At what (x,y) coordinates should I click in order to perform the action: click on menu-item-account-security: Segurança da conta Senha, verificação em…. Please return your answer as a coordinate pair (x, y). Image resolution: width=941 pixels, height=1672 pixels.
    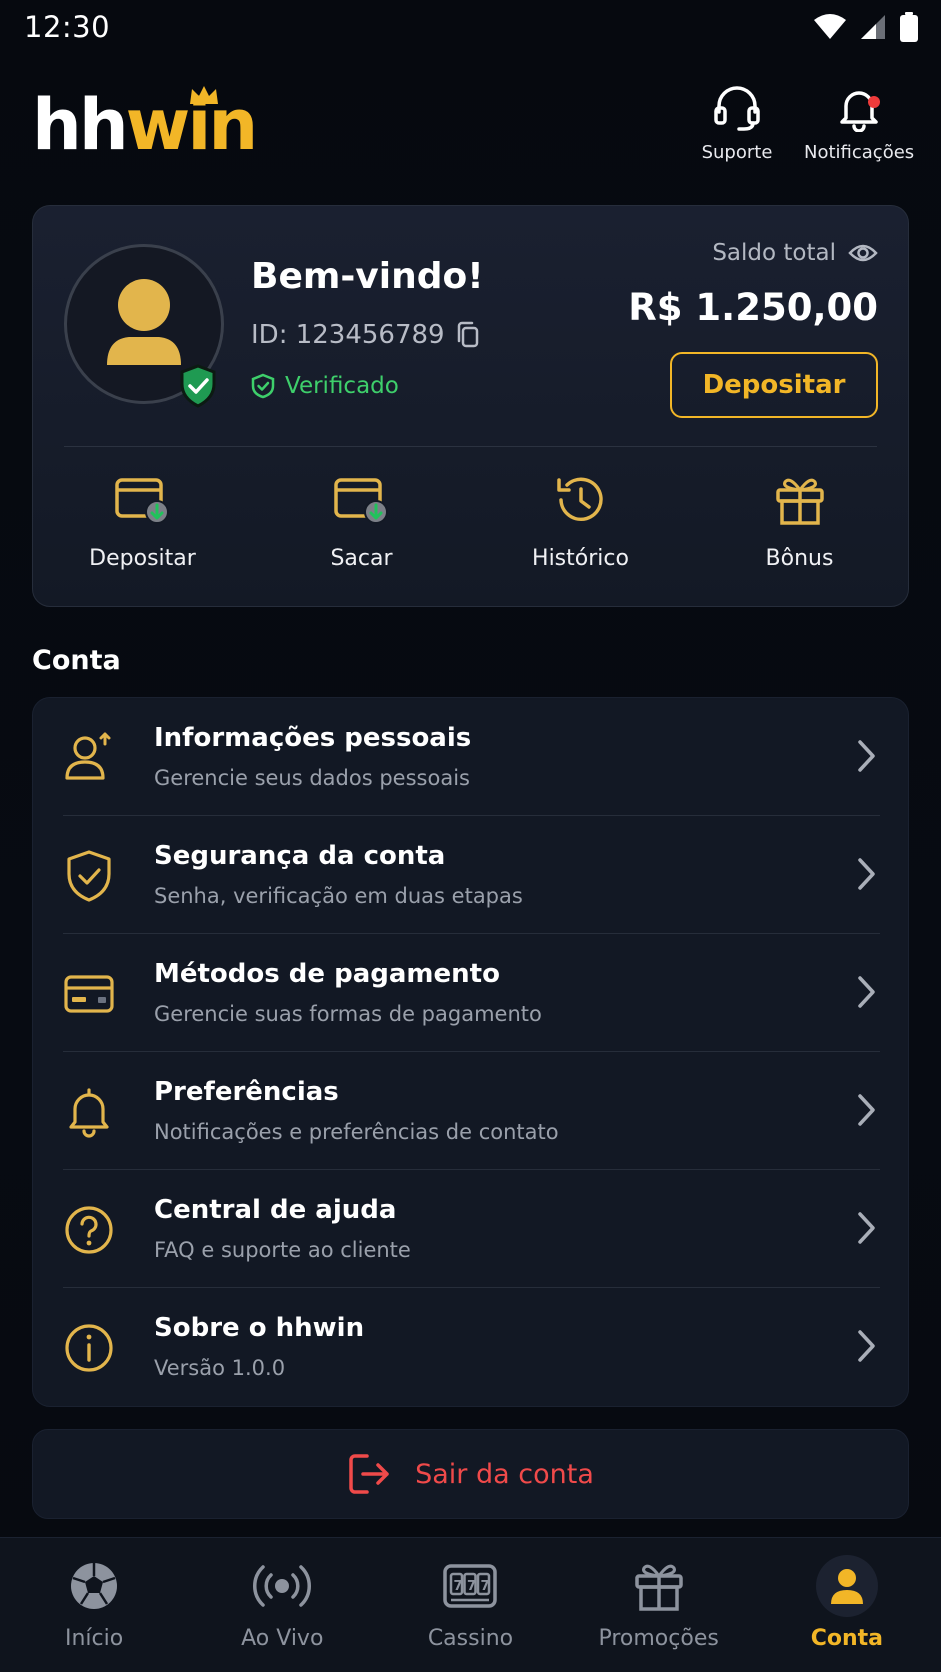
    Looking at the image, I should click on (471, 875).